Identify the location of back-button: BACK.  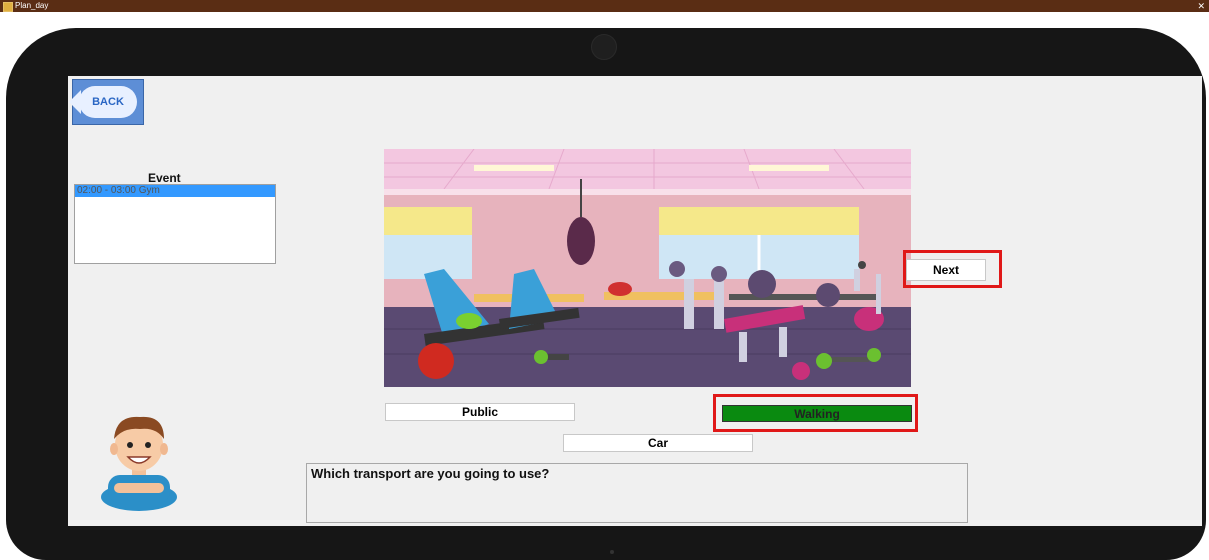
(106, 102).